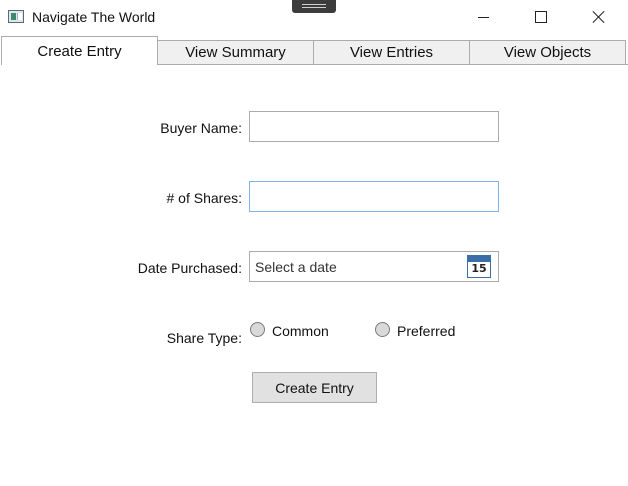 This screenshot has height=486, width=628. I want to click on tab-view-summary: View Summary, so click(235, 52).